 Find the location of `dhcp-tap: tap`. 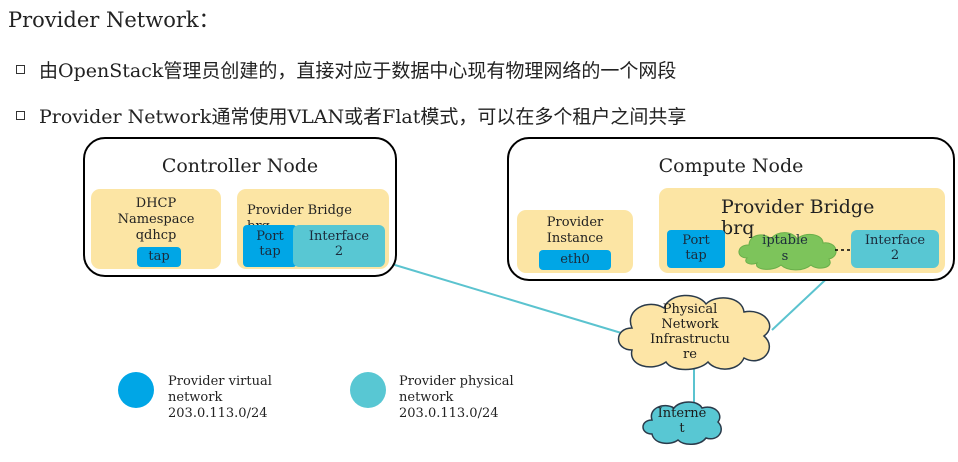

dhcp-tap: tap is located at coordinates (159, 257).